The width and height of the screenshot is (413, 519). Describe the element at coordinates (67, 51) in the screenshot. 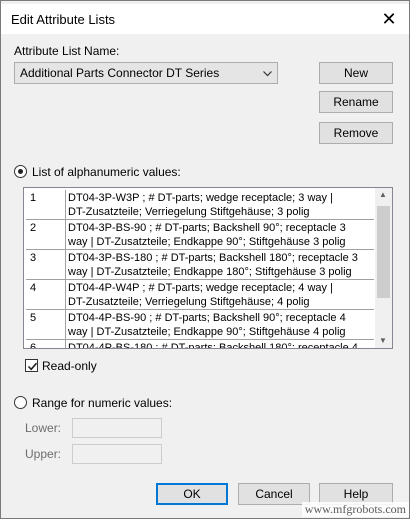

I see `attribute-list-name-label: Attribute List Name:` at that location.